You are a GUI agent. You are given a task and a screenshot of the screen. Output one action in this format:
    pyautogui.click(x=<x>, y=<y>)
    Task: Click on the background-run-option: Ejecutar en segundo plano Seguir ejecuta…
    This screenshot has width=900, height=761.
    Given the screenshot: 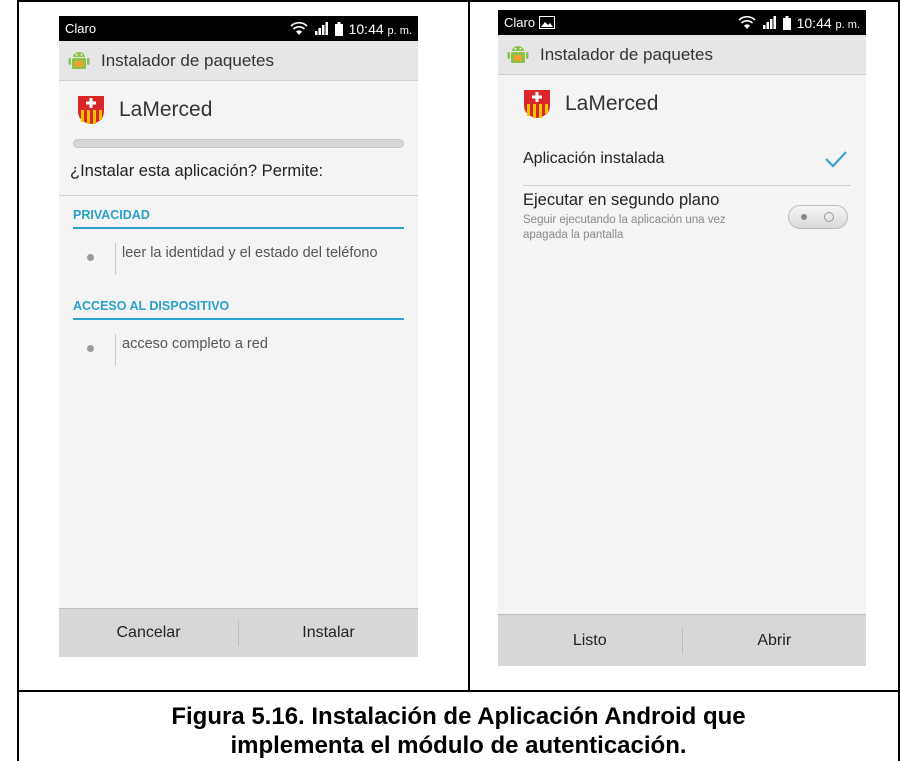 What is the action you would take?
    pyautogui.click(x=685, y=217)
    